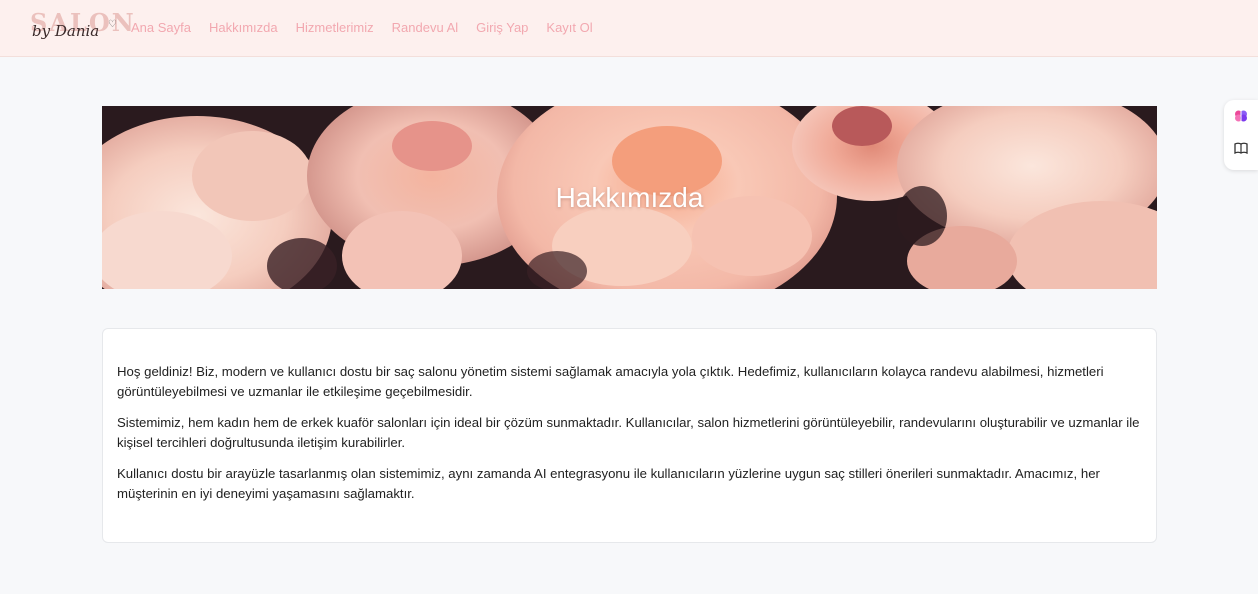 Image resolution: width=1258 pixels, height=594 pixels. Describe the element at coordinates (335, 27) in the screenshot. I see `nav-link-hizmetlerimiz: Hizmetlerimiz` at that location.